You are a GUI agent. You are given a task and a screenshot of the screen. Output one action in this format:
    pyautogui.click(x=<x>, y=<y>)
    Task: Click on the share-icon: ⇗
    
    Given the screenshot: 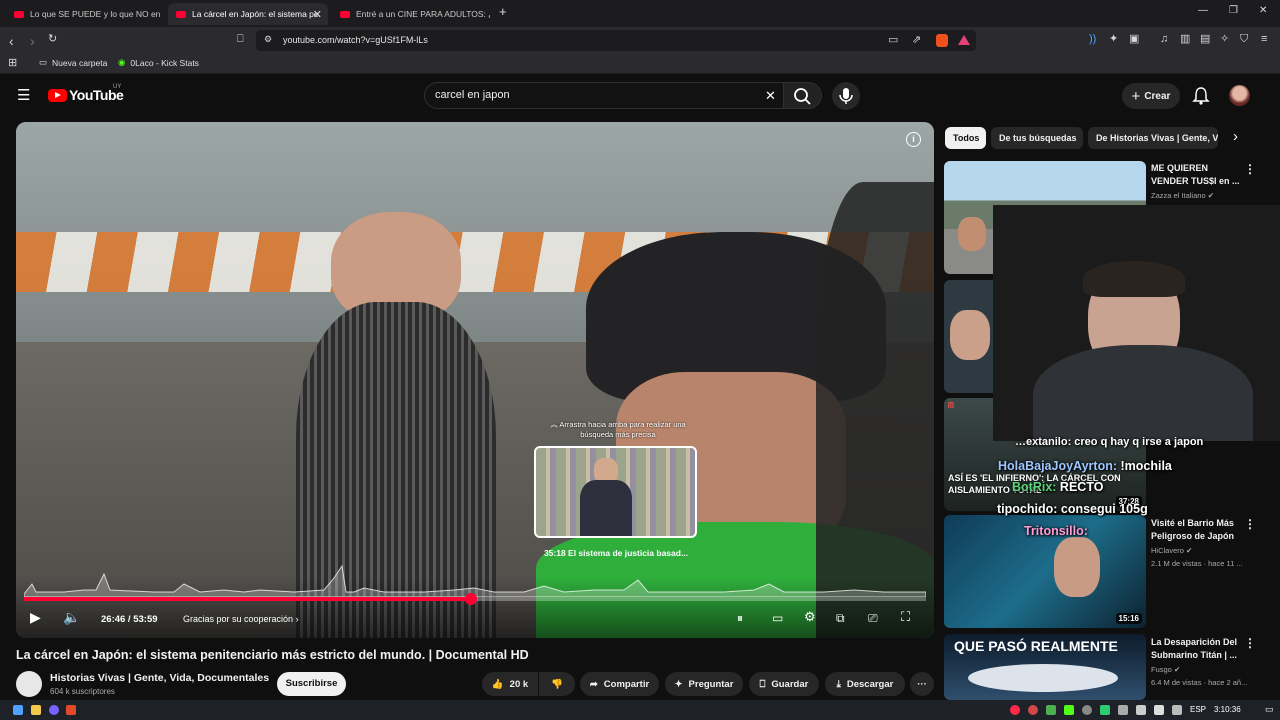 What is the action you would take?
    pyautogui.click(x=916, y=40)
    